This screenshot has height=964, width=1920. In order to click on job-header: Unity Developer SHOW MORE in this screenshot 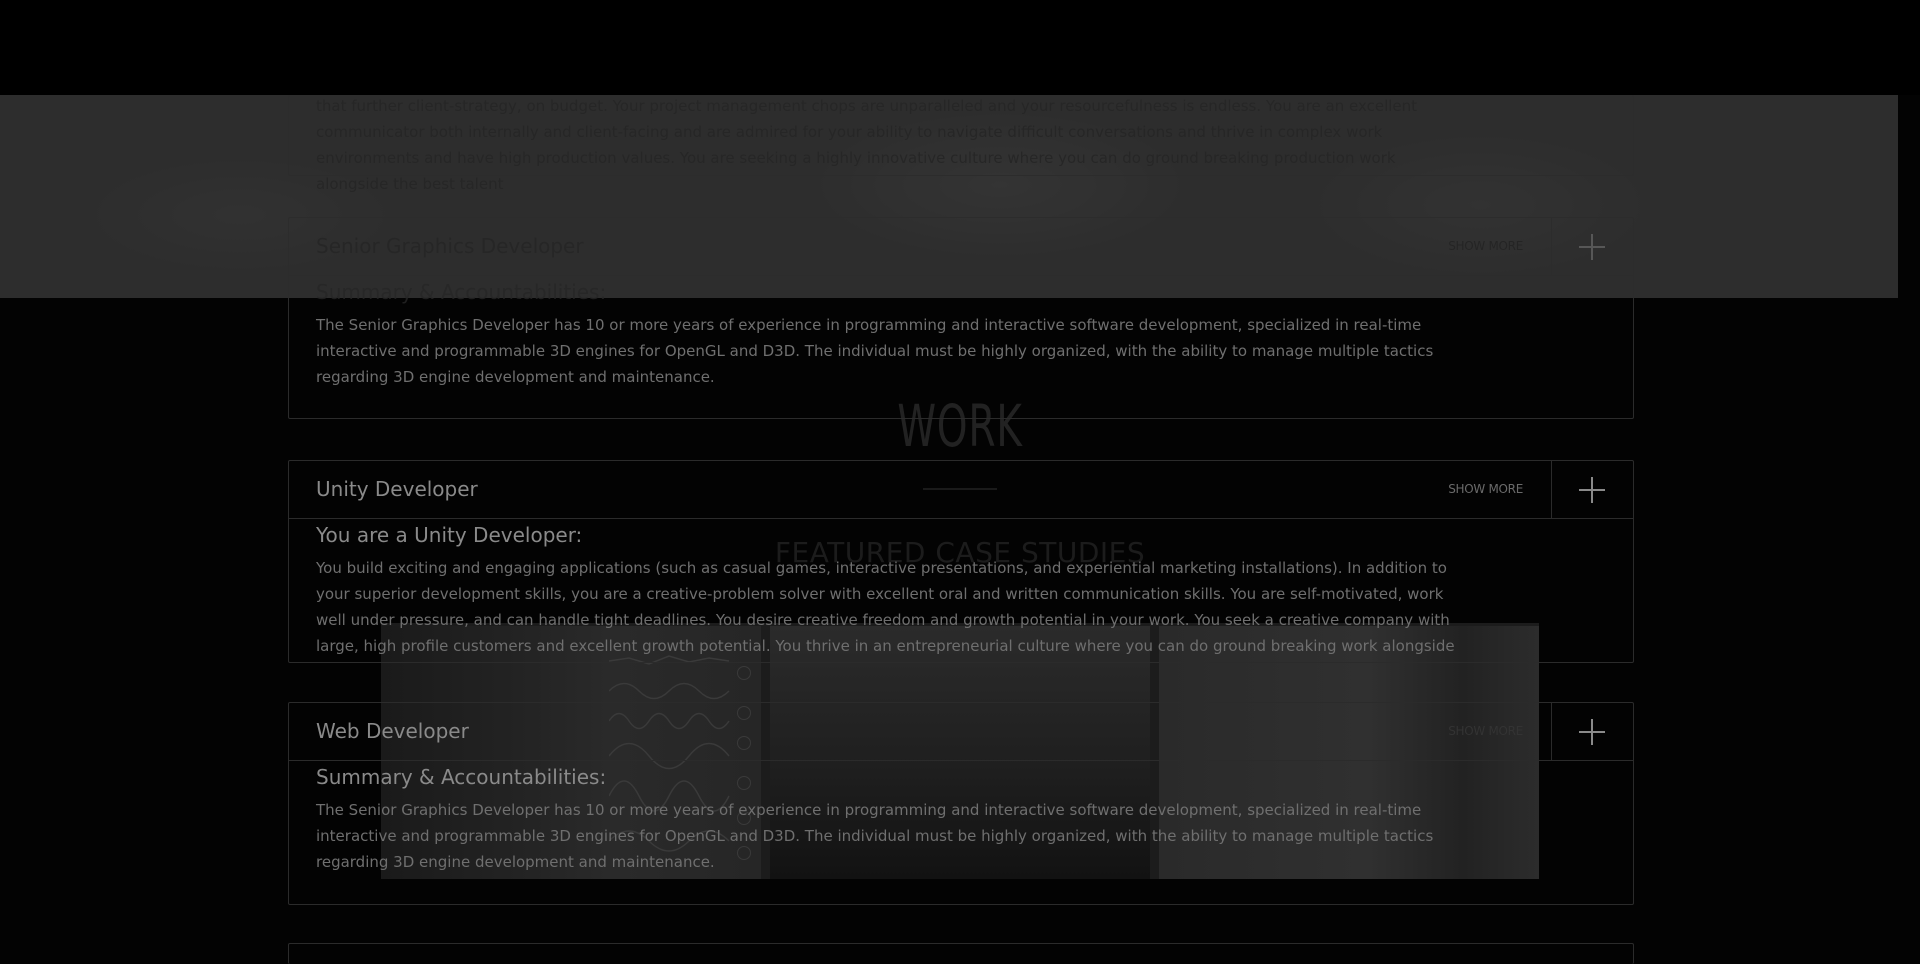, I will do `click(961, 490)`.